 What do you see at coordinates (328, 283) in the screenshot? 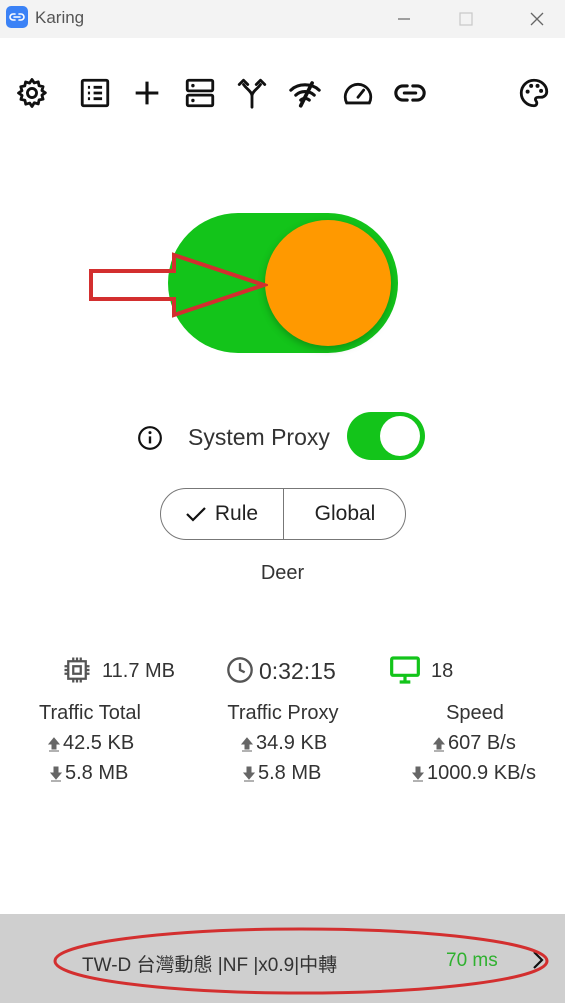
I see `main-switch-knob` at bounding box center [328, 283].